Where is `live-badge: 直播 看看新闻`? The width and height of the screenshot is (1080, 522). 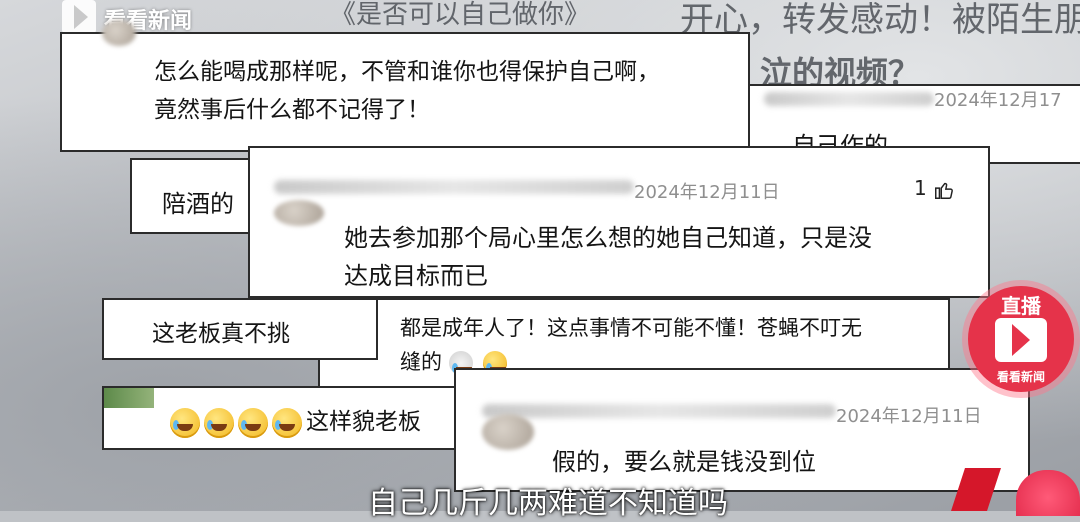
live-badge: 直播 看看新闻 is located at coordinates (1021, 339).